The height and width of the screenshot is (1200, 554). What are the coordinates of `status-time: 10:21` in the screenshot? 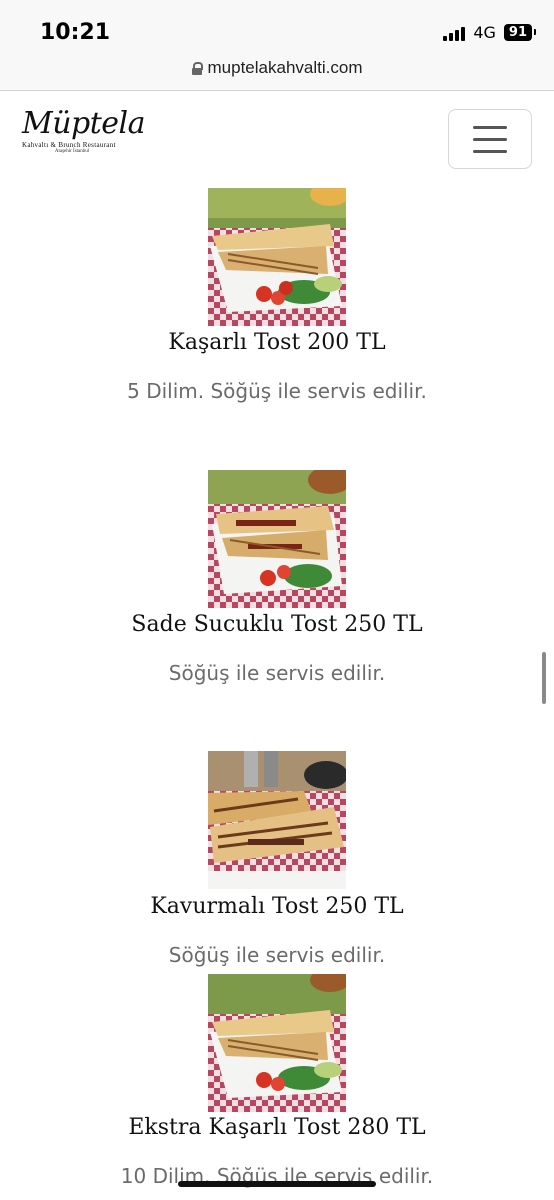 It's located at (75, 32).